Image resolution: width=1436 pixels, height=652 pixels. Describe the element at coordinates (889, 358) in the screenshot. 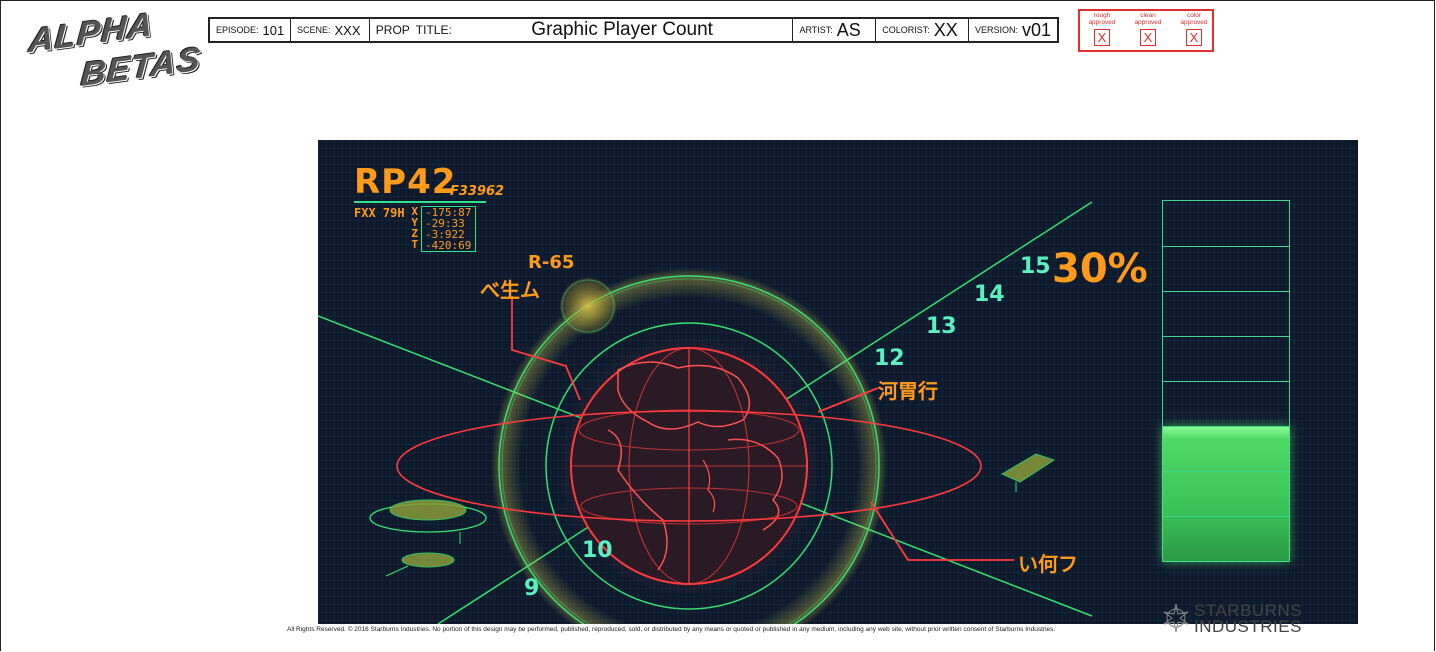

I see `scale-number: 12` at that location.